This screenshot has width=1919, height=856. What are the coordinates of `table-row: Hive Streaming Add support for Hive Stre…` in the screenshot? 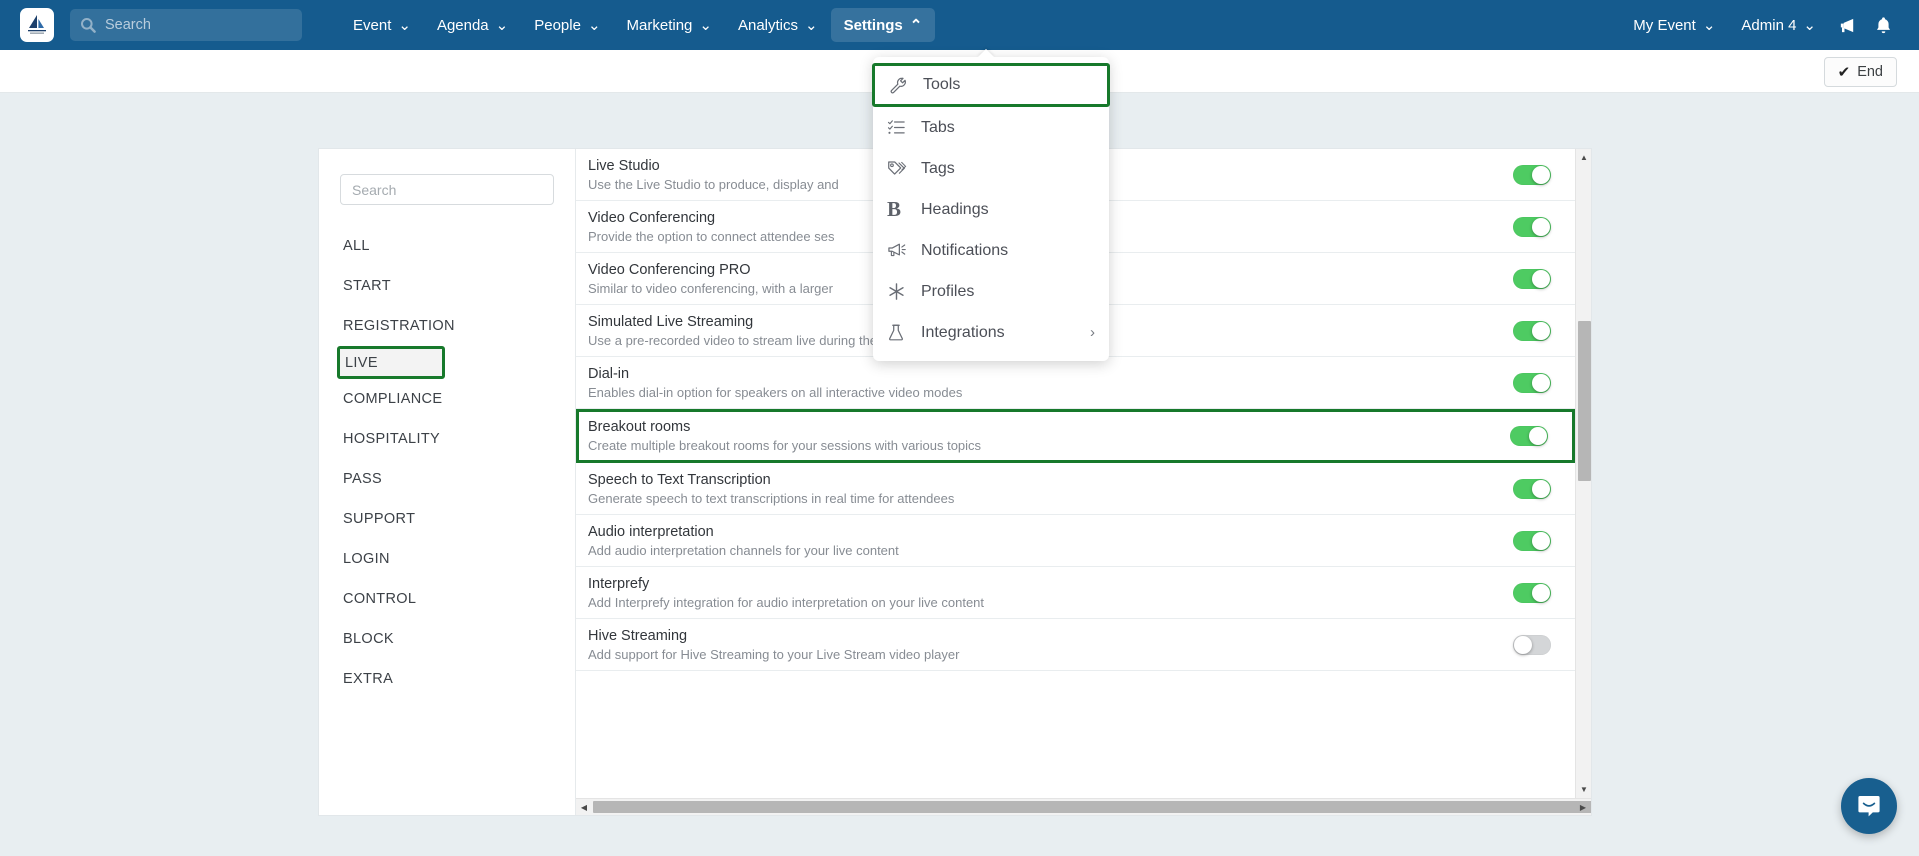 It's located at (1075, 645).